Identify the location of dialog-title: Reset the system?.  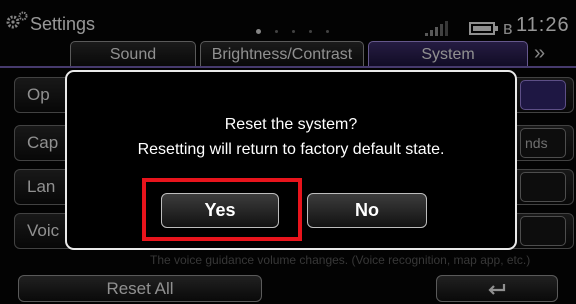
(291, 124).